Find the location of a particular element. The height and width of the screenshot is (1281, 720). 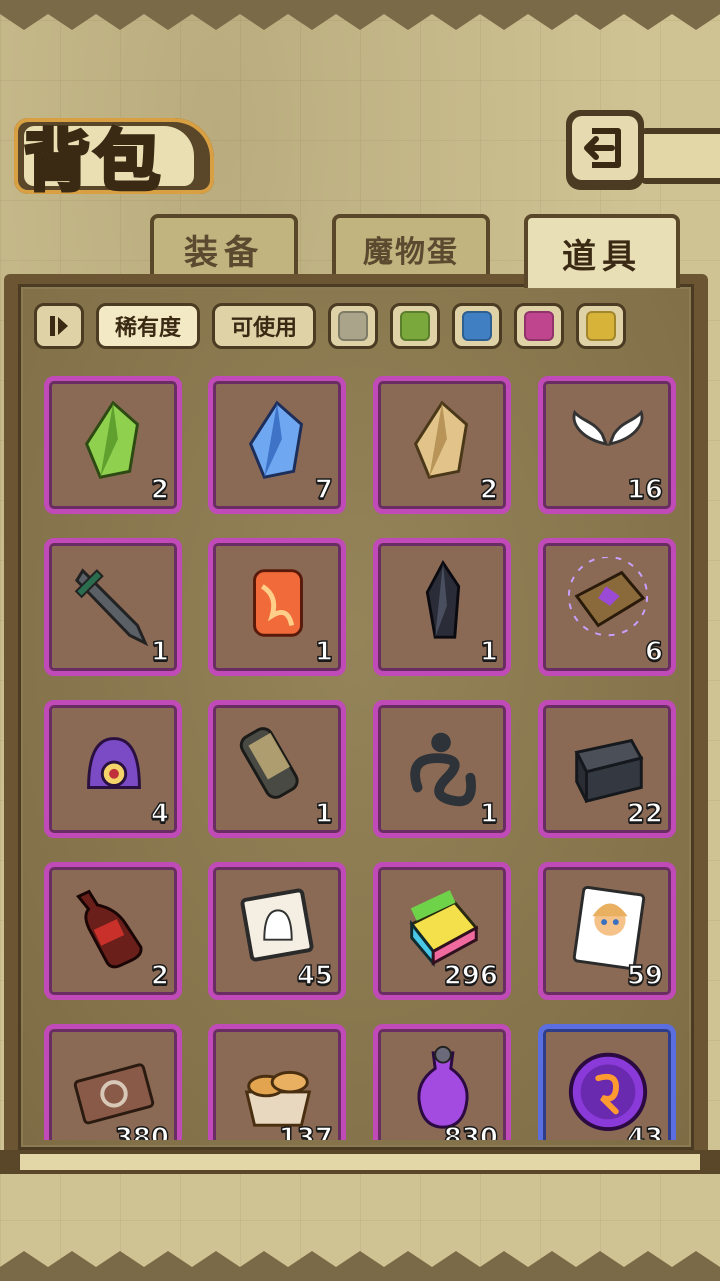

fire-stone-icon is located at coordinates (278, 602).